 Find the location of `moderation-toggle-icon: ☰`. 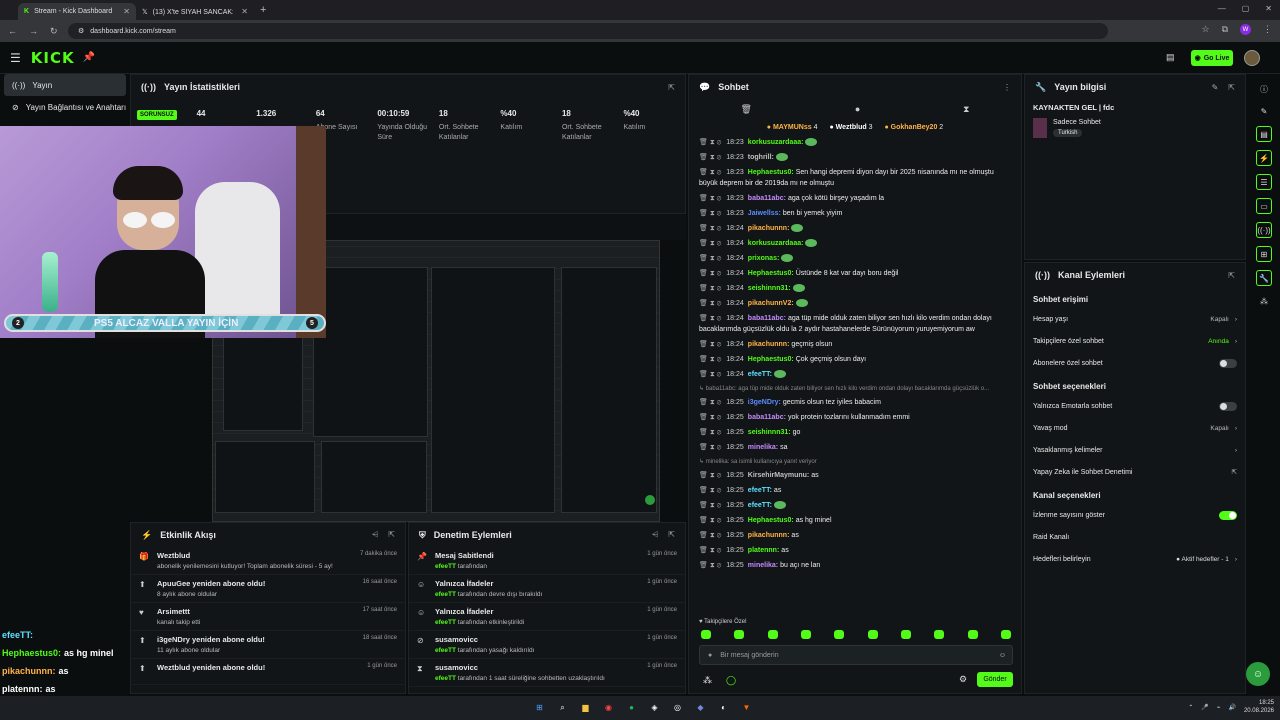

moderation-toggle-icon: ☰ is located at coordinates (1264, 182).